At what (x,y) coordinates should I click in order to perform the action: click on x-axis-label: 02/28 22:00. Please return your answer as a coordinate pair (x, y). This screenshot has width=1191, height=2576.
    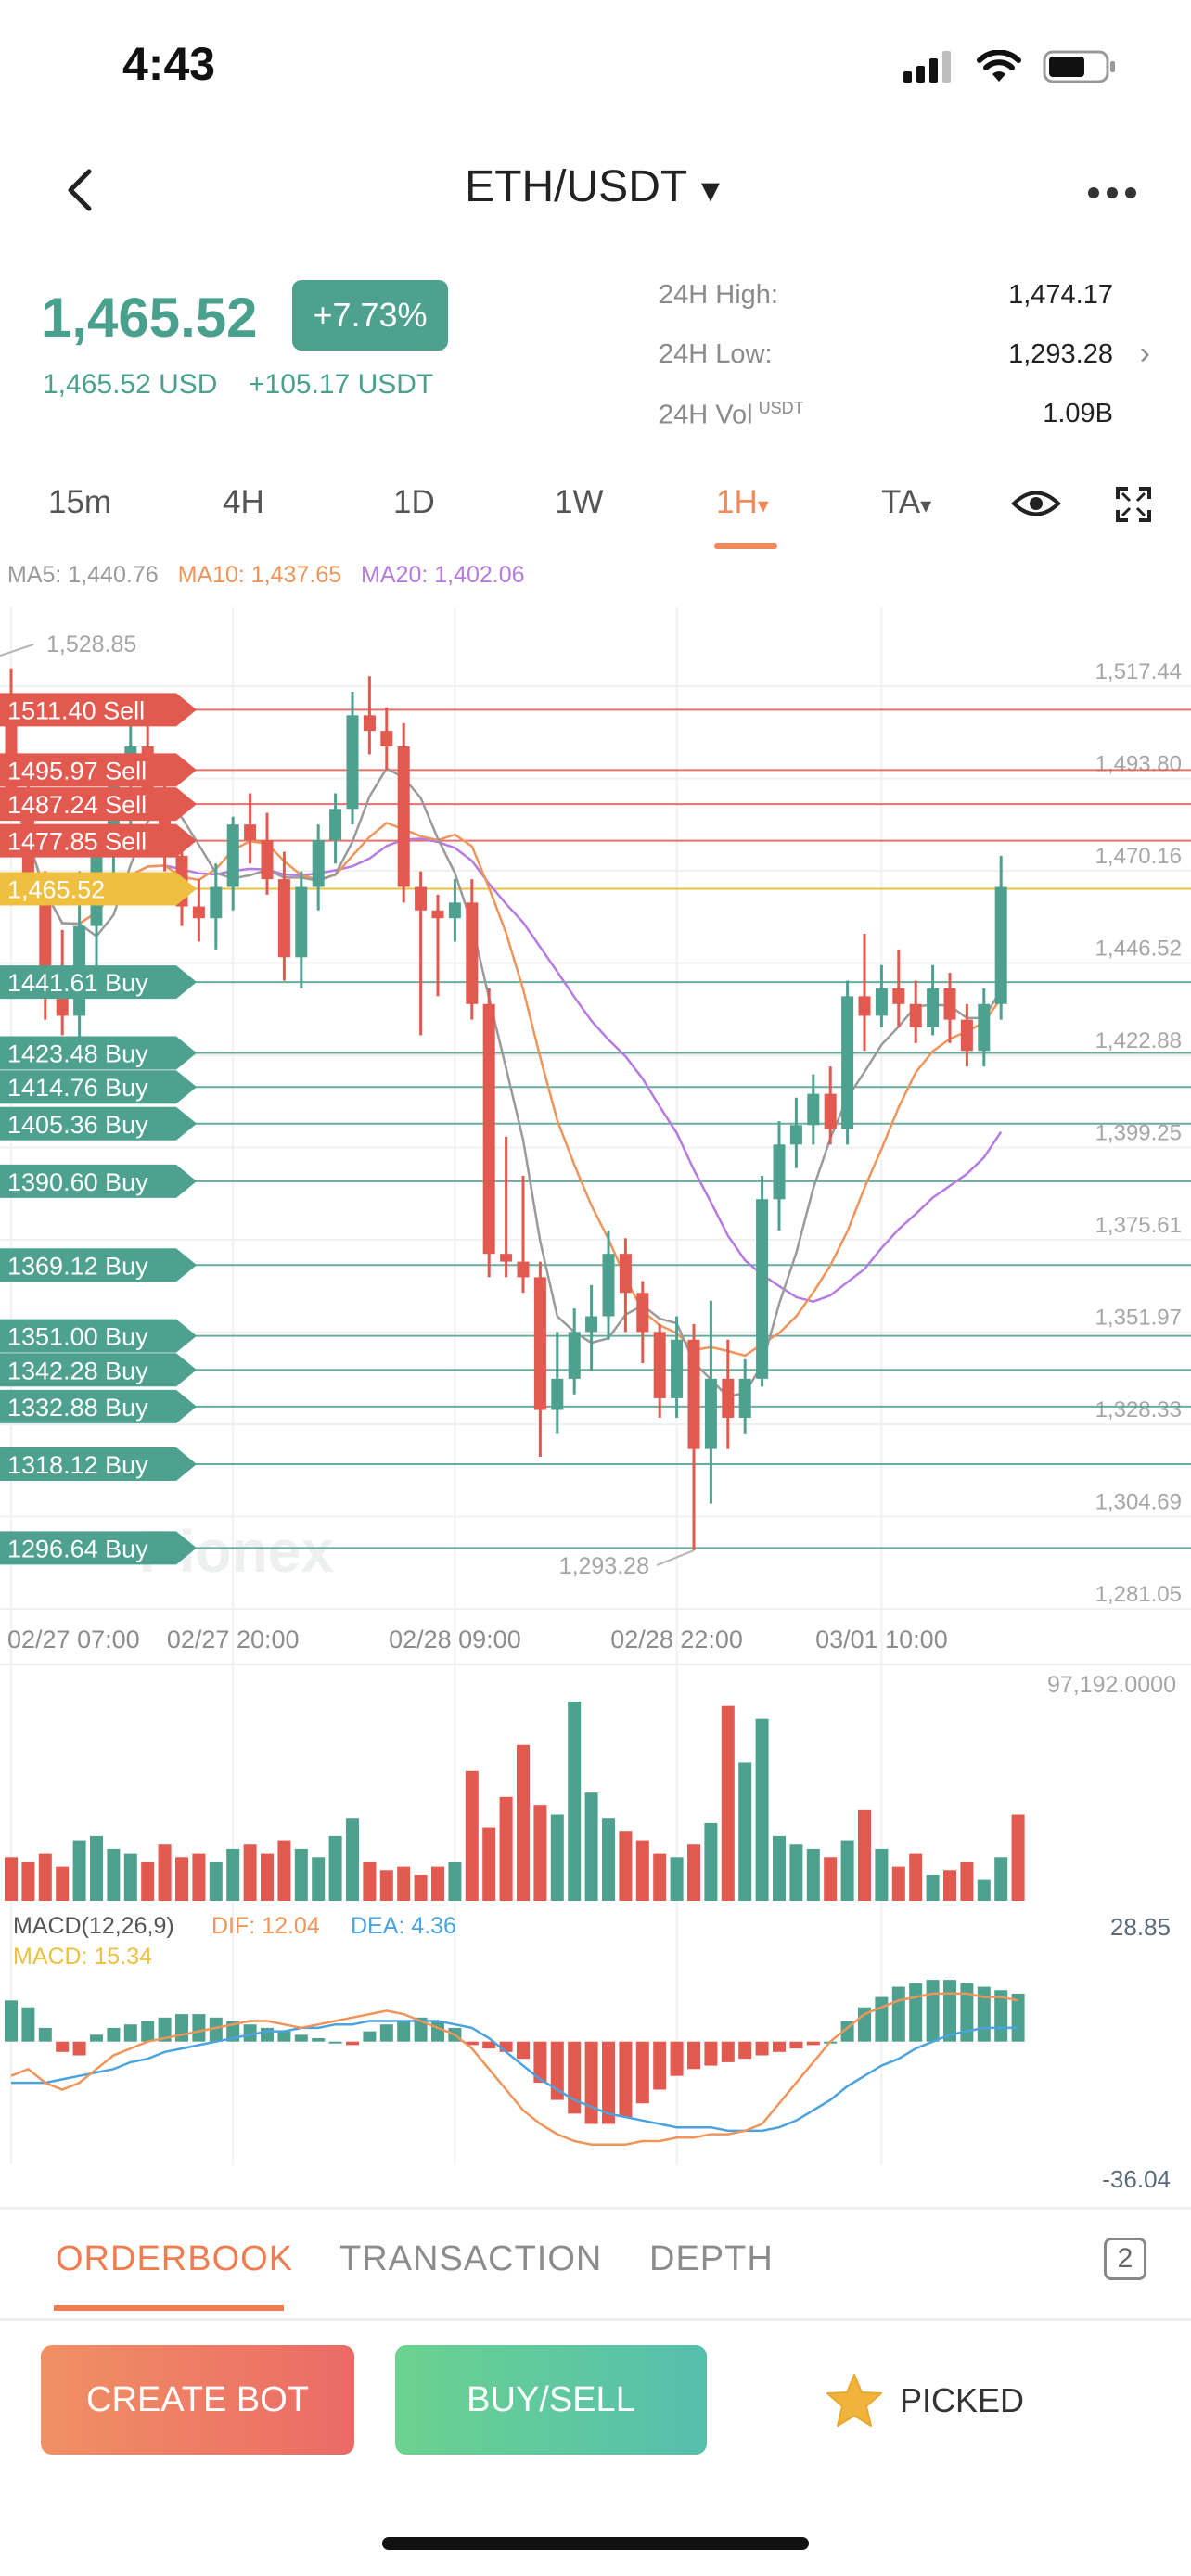
    Looking at the image, I should click on (676, 1639).